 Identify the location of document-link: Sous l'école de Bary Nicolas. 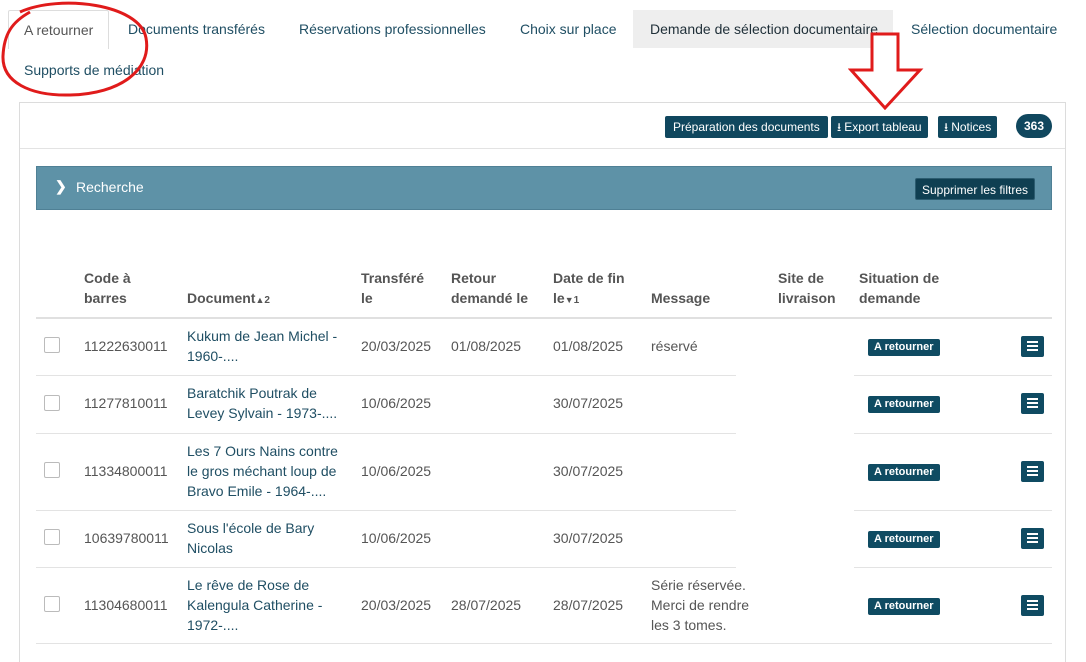
(250, 538).